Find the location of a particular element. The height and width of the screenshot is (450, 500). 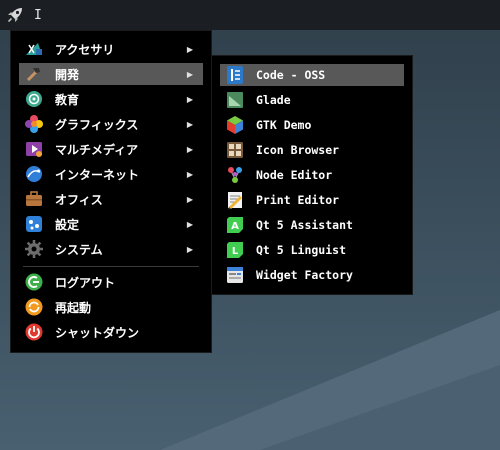

submenu-item-code-oss: Code - OSS is located at coordinates (312, 75).